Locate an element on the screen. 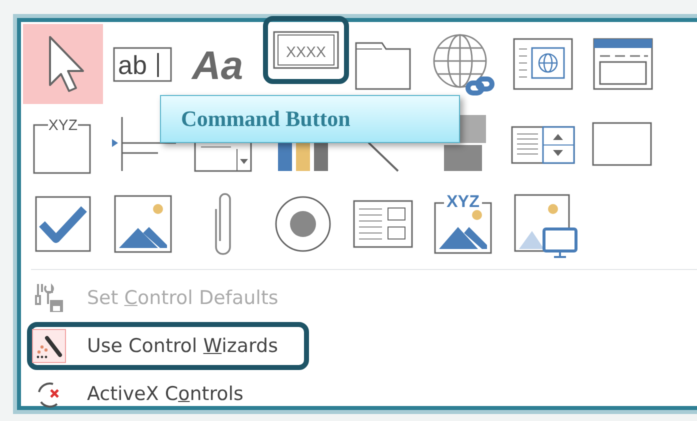 This screenshot has height=421, width=697. combo-box-icon is located at coordinates (223, 157).